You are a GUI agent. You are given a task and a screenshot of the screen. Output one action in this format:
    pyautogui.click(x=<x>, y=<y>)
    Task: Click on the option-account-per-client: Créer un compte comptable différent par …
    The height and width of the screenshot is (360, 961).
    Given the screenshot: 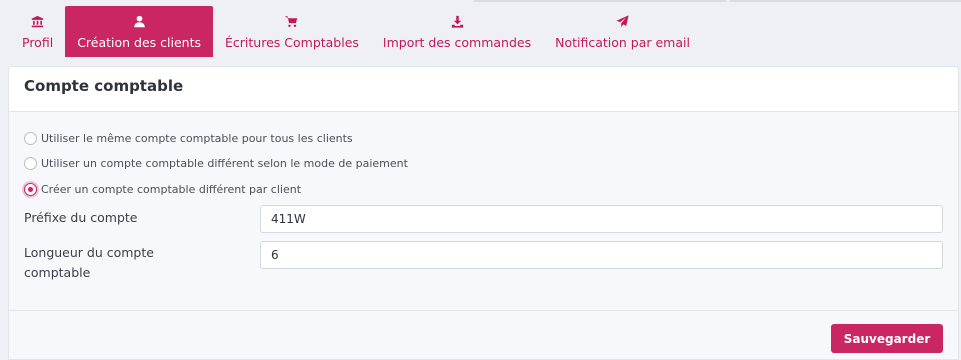 What is the action you would take?
    pyautogui.click(x=162, y=189)
    